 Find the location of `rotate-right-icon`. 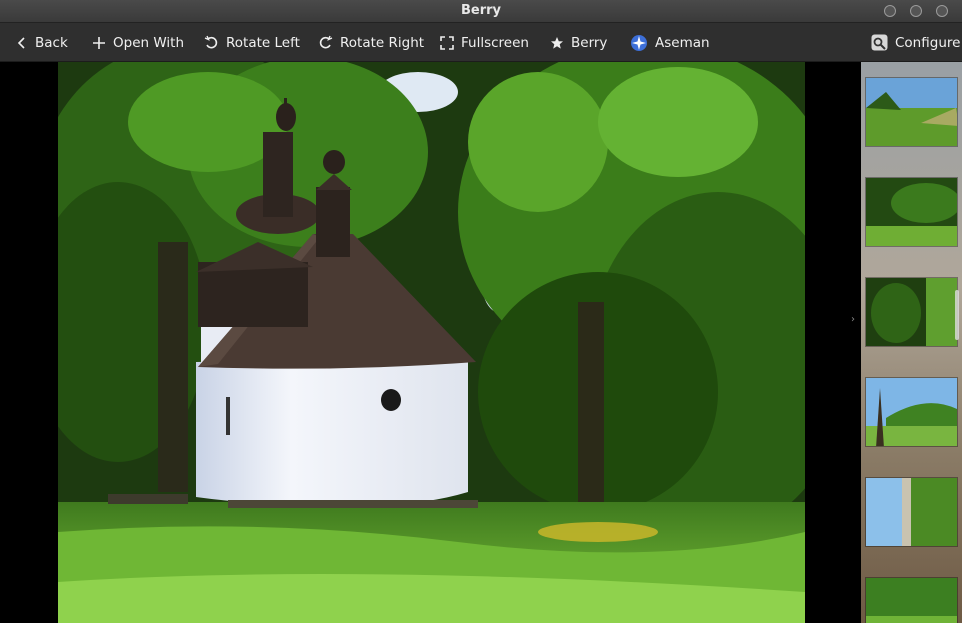

rotate-right-icon is located at coordinates (326, 42).